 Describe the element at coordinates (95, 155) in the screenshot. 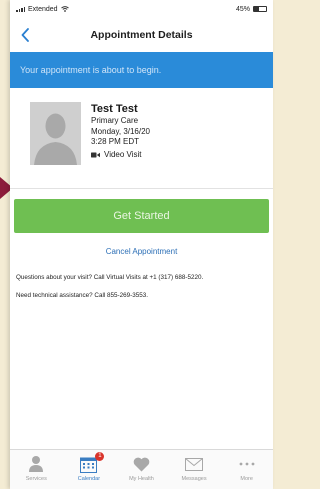

I see `video-camera-icon` at that location.